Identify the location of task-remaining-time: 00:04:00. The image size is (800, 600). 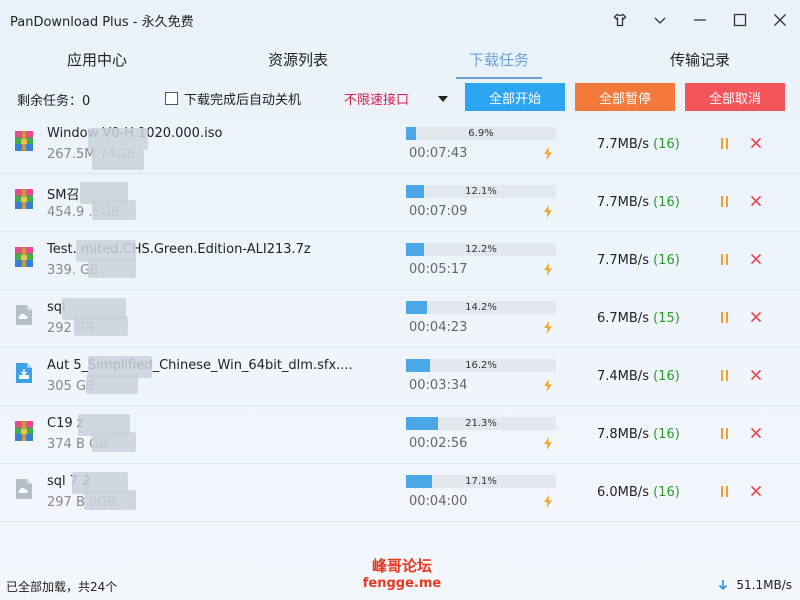
(438, 501).